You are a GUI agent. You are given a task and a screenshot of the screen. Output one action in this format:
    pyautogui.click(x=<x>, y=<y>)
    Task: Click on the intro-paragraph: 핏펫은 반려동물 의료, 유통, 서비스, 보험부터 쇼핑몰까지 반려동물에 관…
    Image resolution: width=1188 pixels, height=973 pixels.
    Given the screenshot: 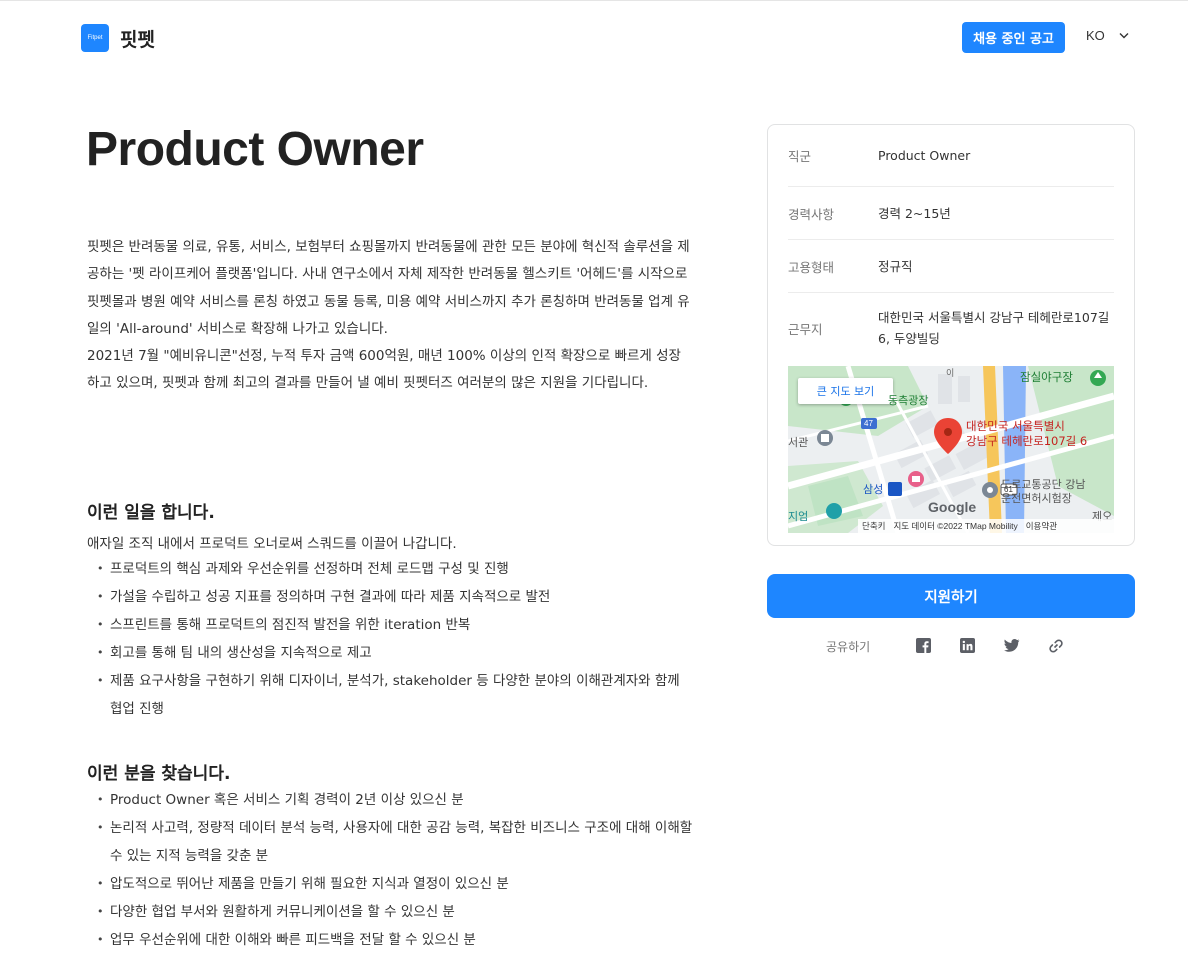 What is the action you would take?
    pyautogui.click(x=388, y=288)
    